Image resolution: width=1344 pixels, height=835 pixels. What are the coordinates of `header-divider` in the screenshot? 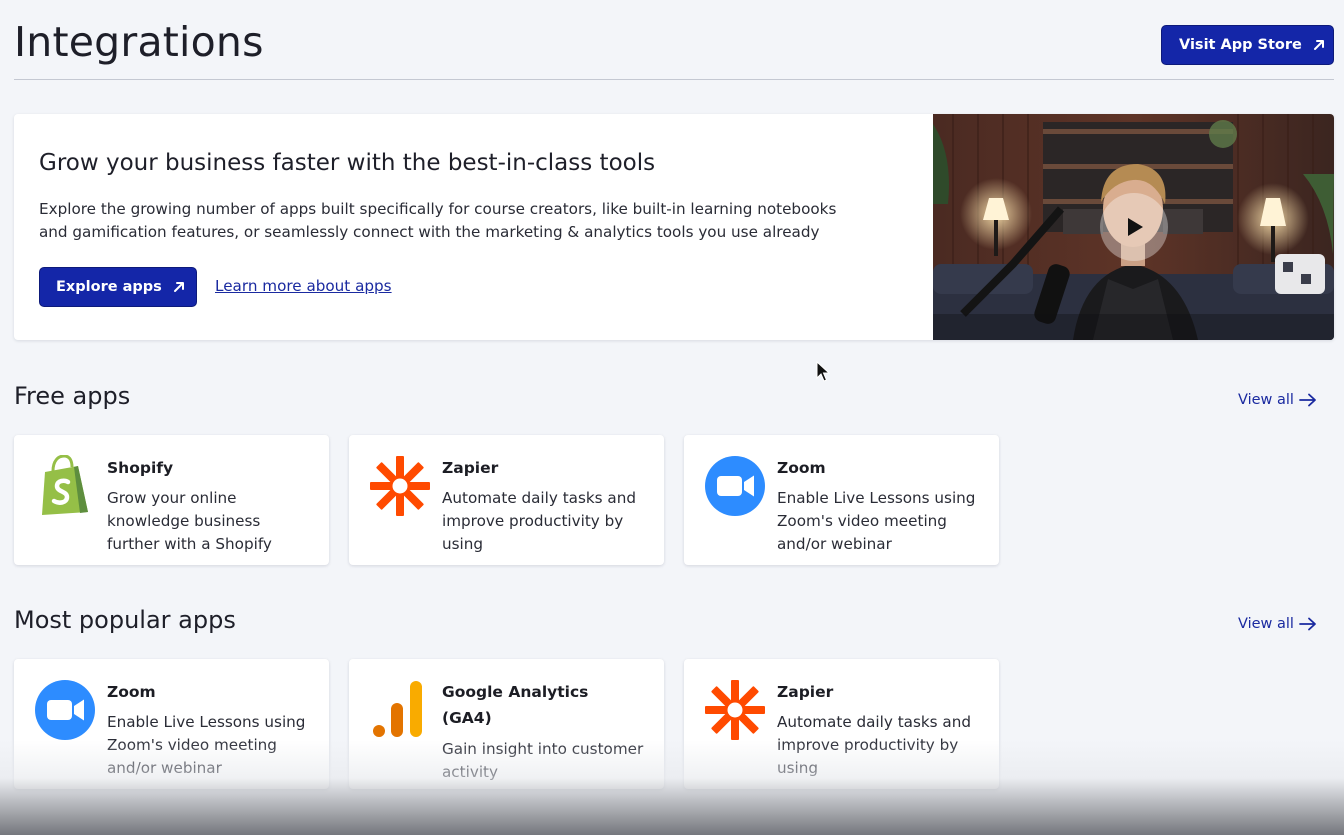 It's located at (674, 79).